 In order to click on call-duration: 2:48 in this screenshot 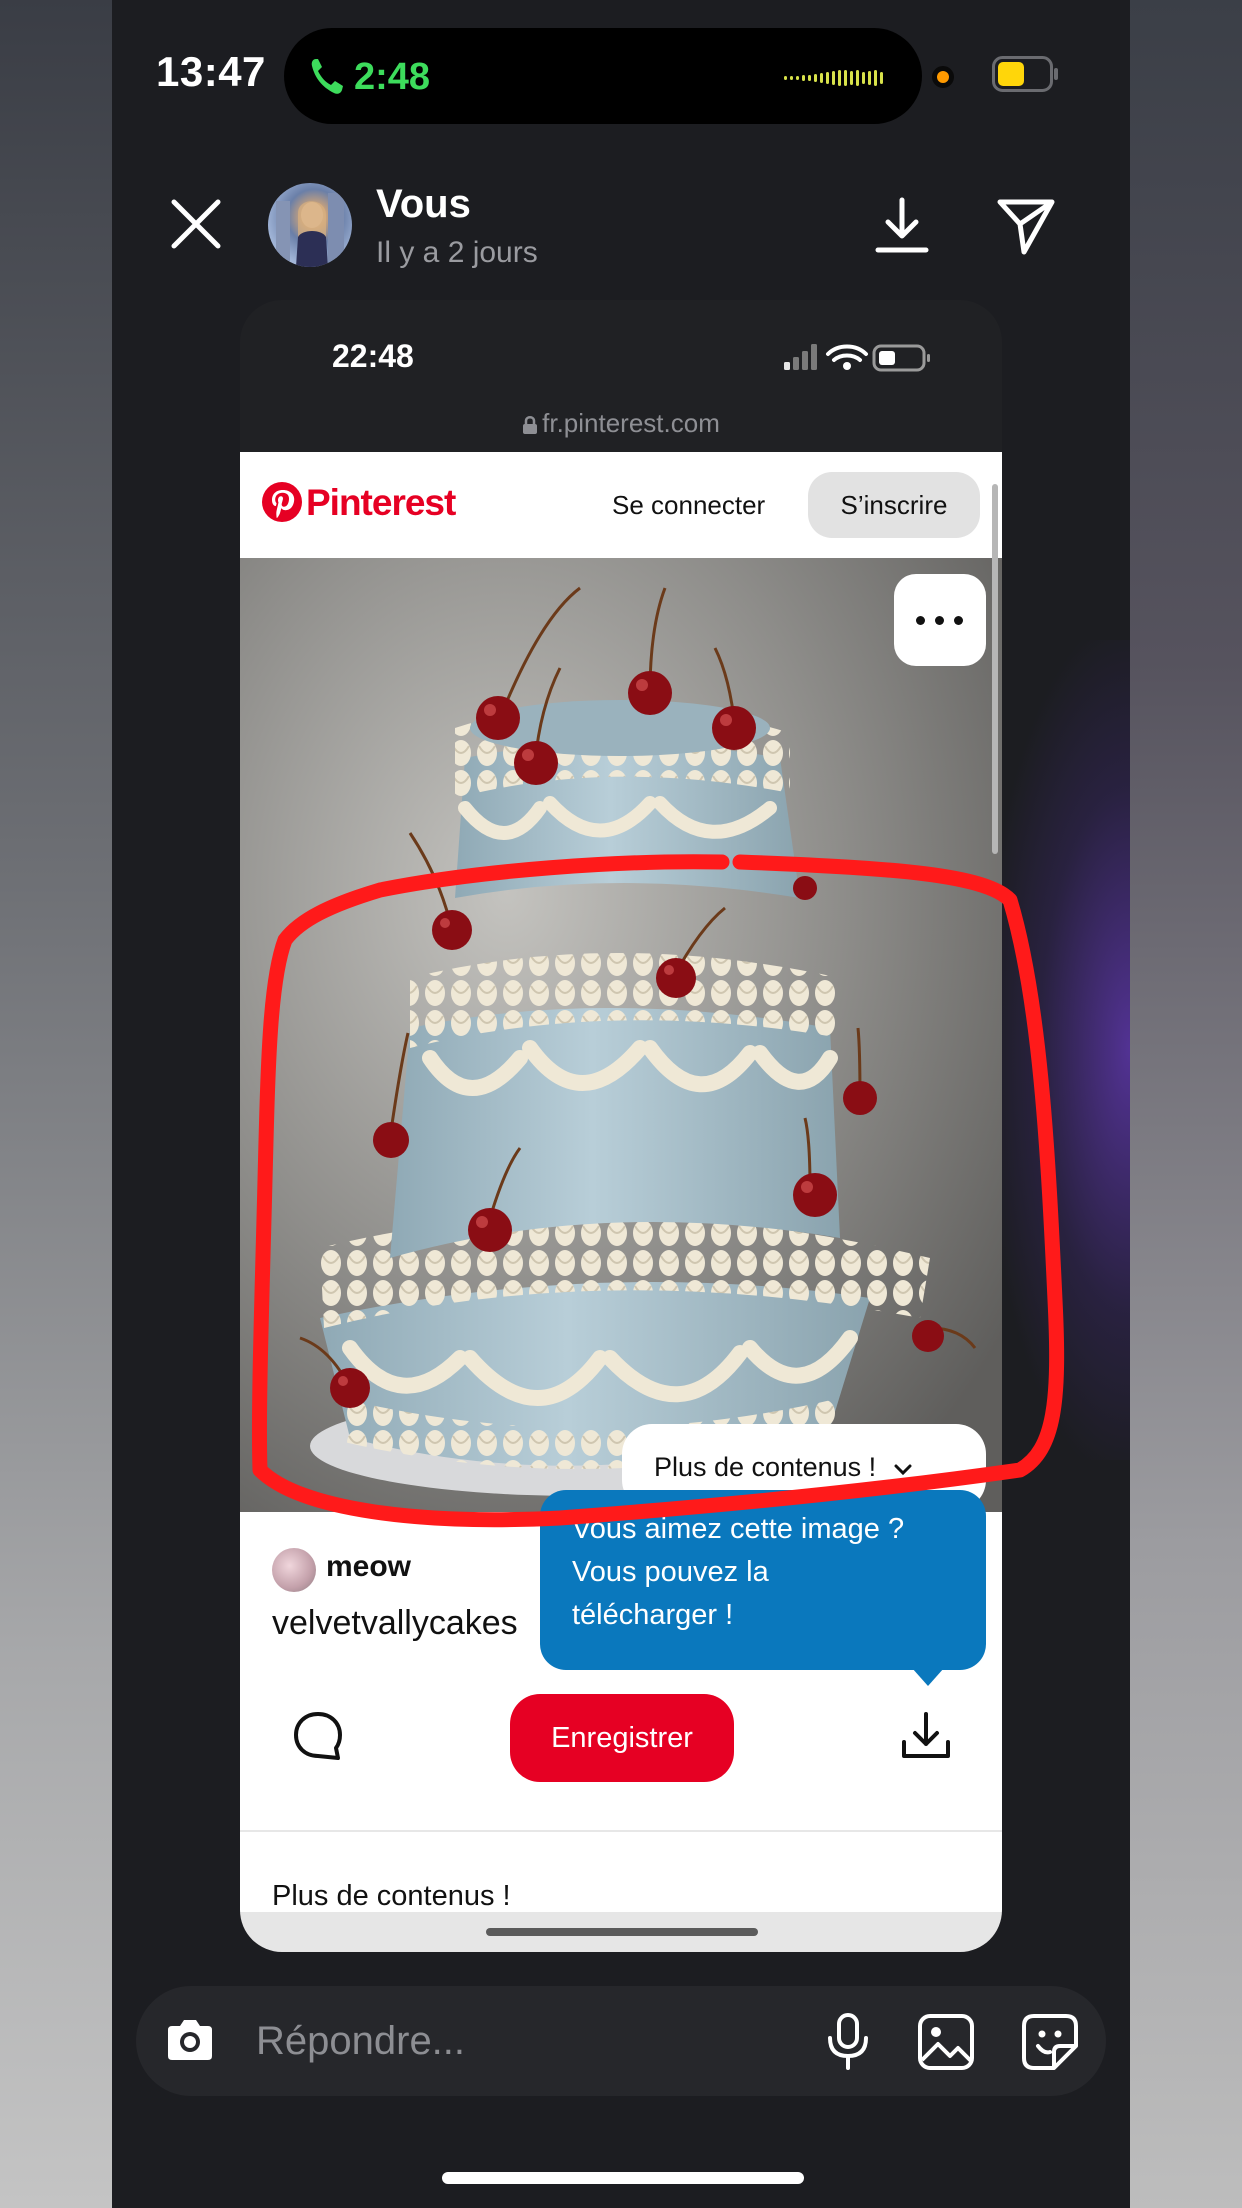, I will do `click(392, 77)`.